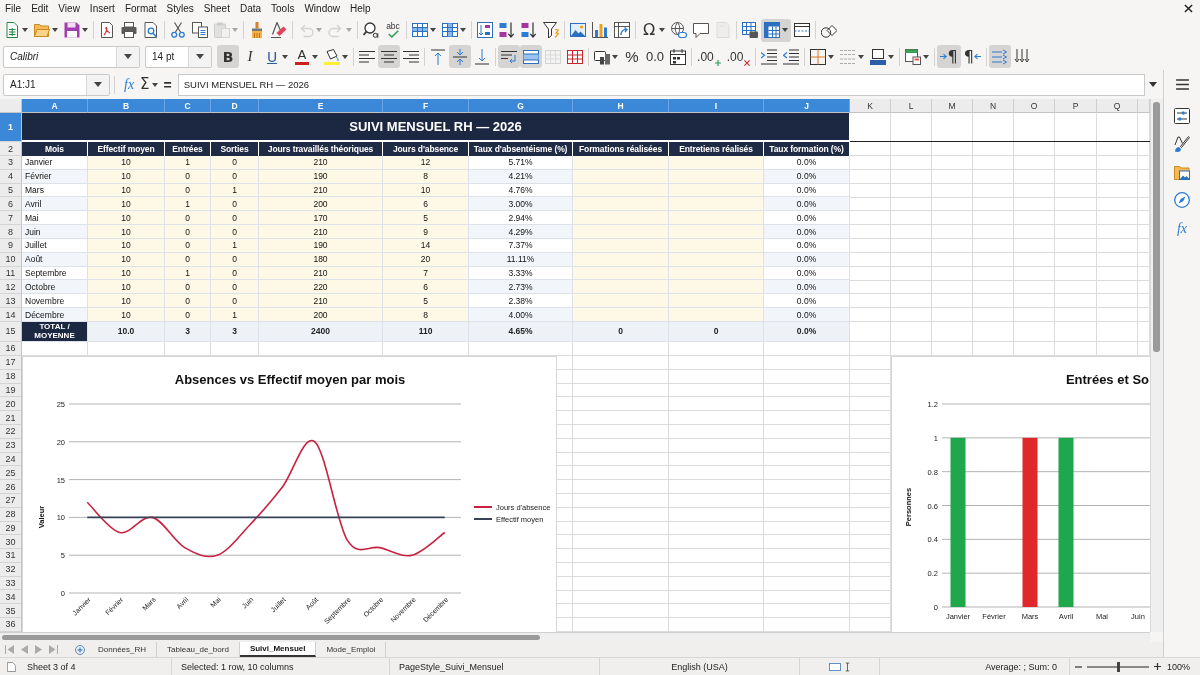 Image resolution: width=1200 pixels, height=675 pixels. I want to click on column-header: A, so click(55, 106).